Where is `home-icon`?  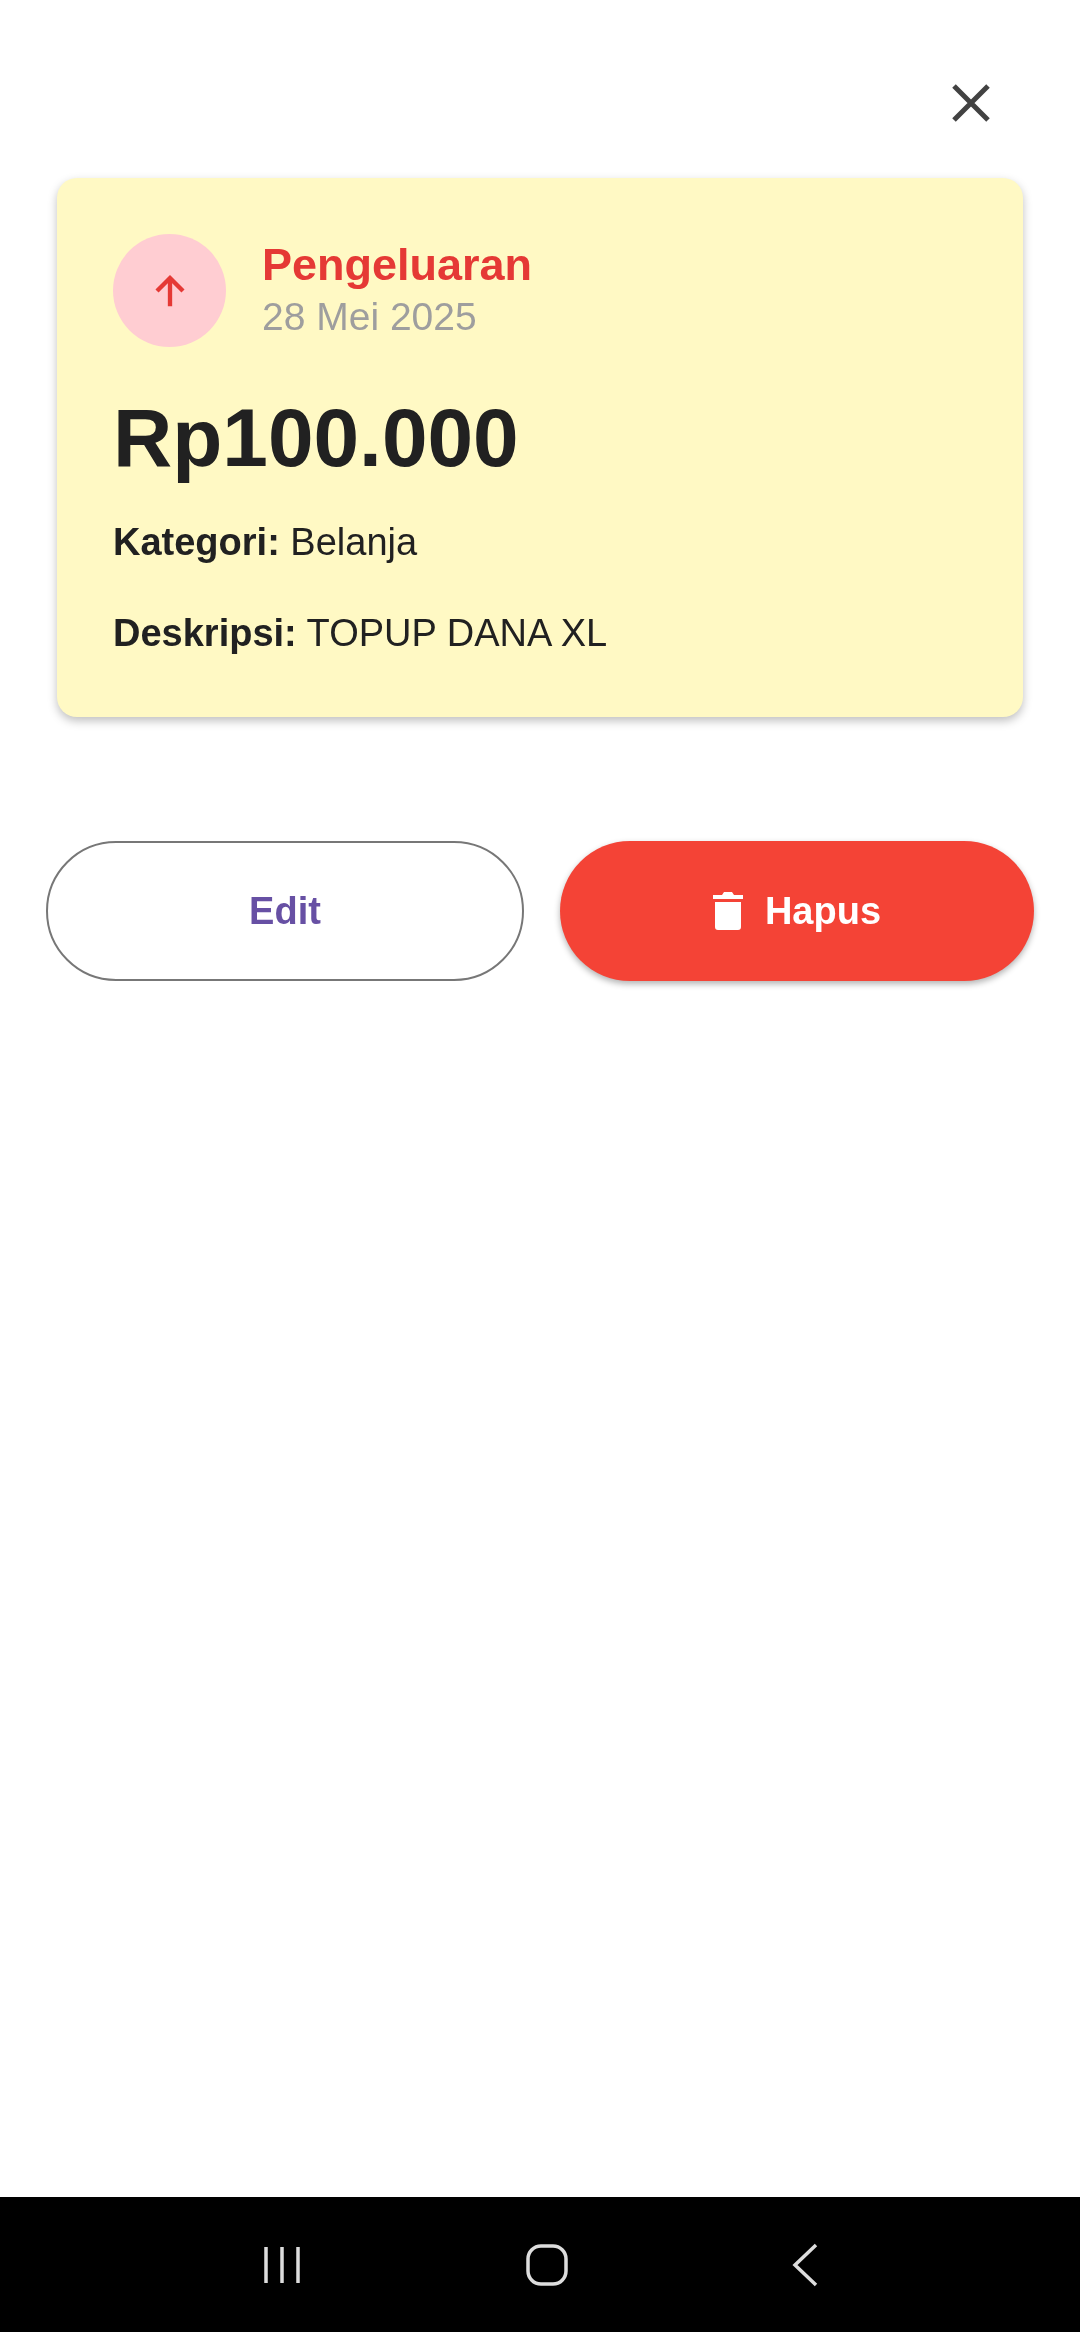 home-icon is located at coordinates (547, 2264).